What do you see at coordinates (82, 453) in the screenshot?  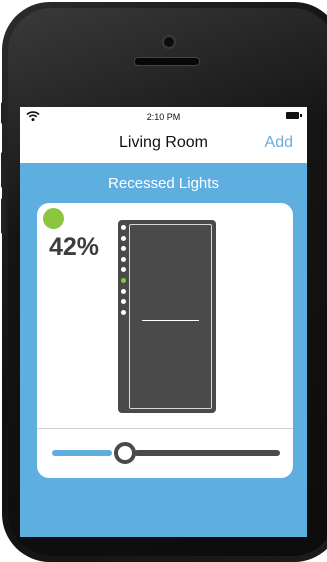 I see `slider-track-filled` at bounding box center [82, 453].